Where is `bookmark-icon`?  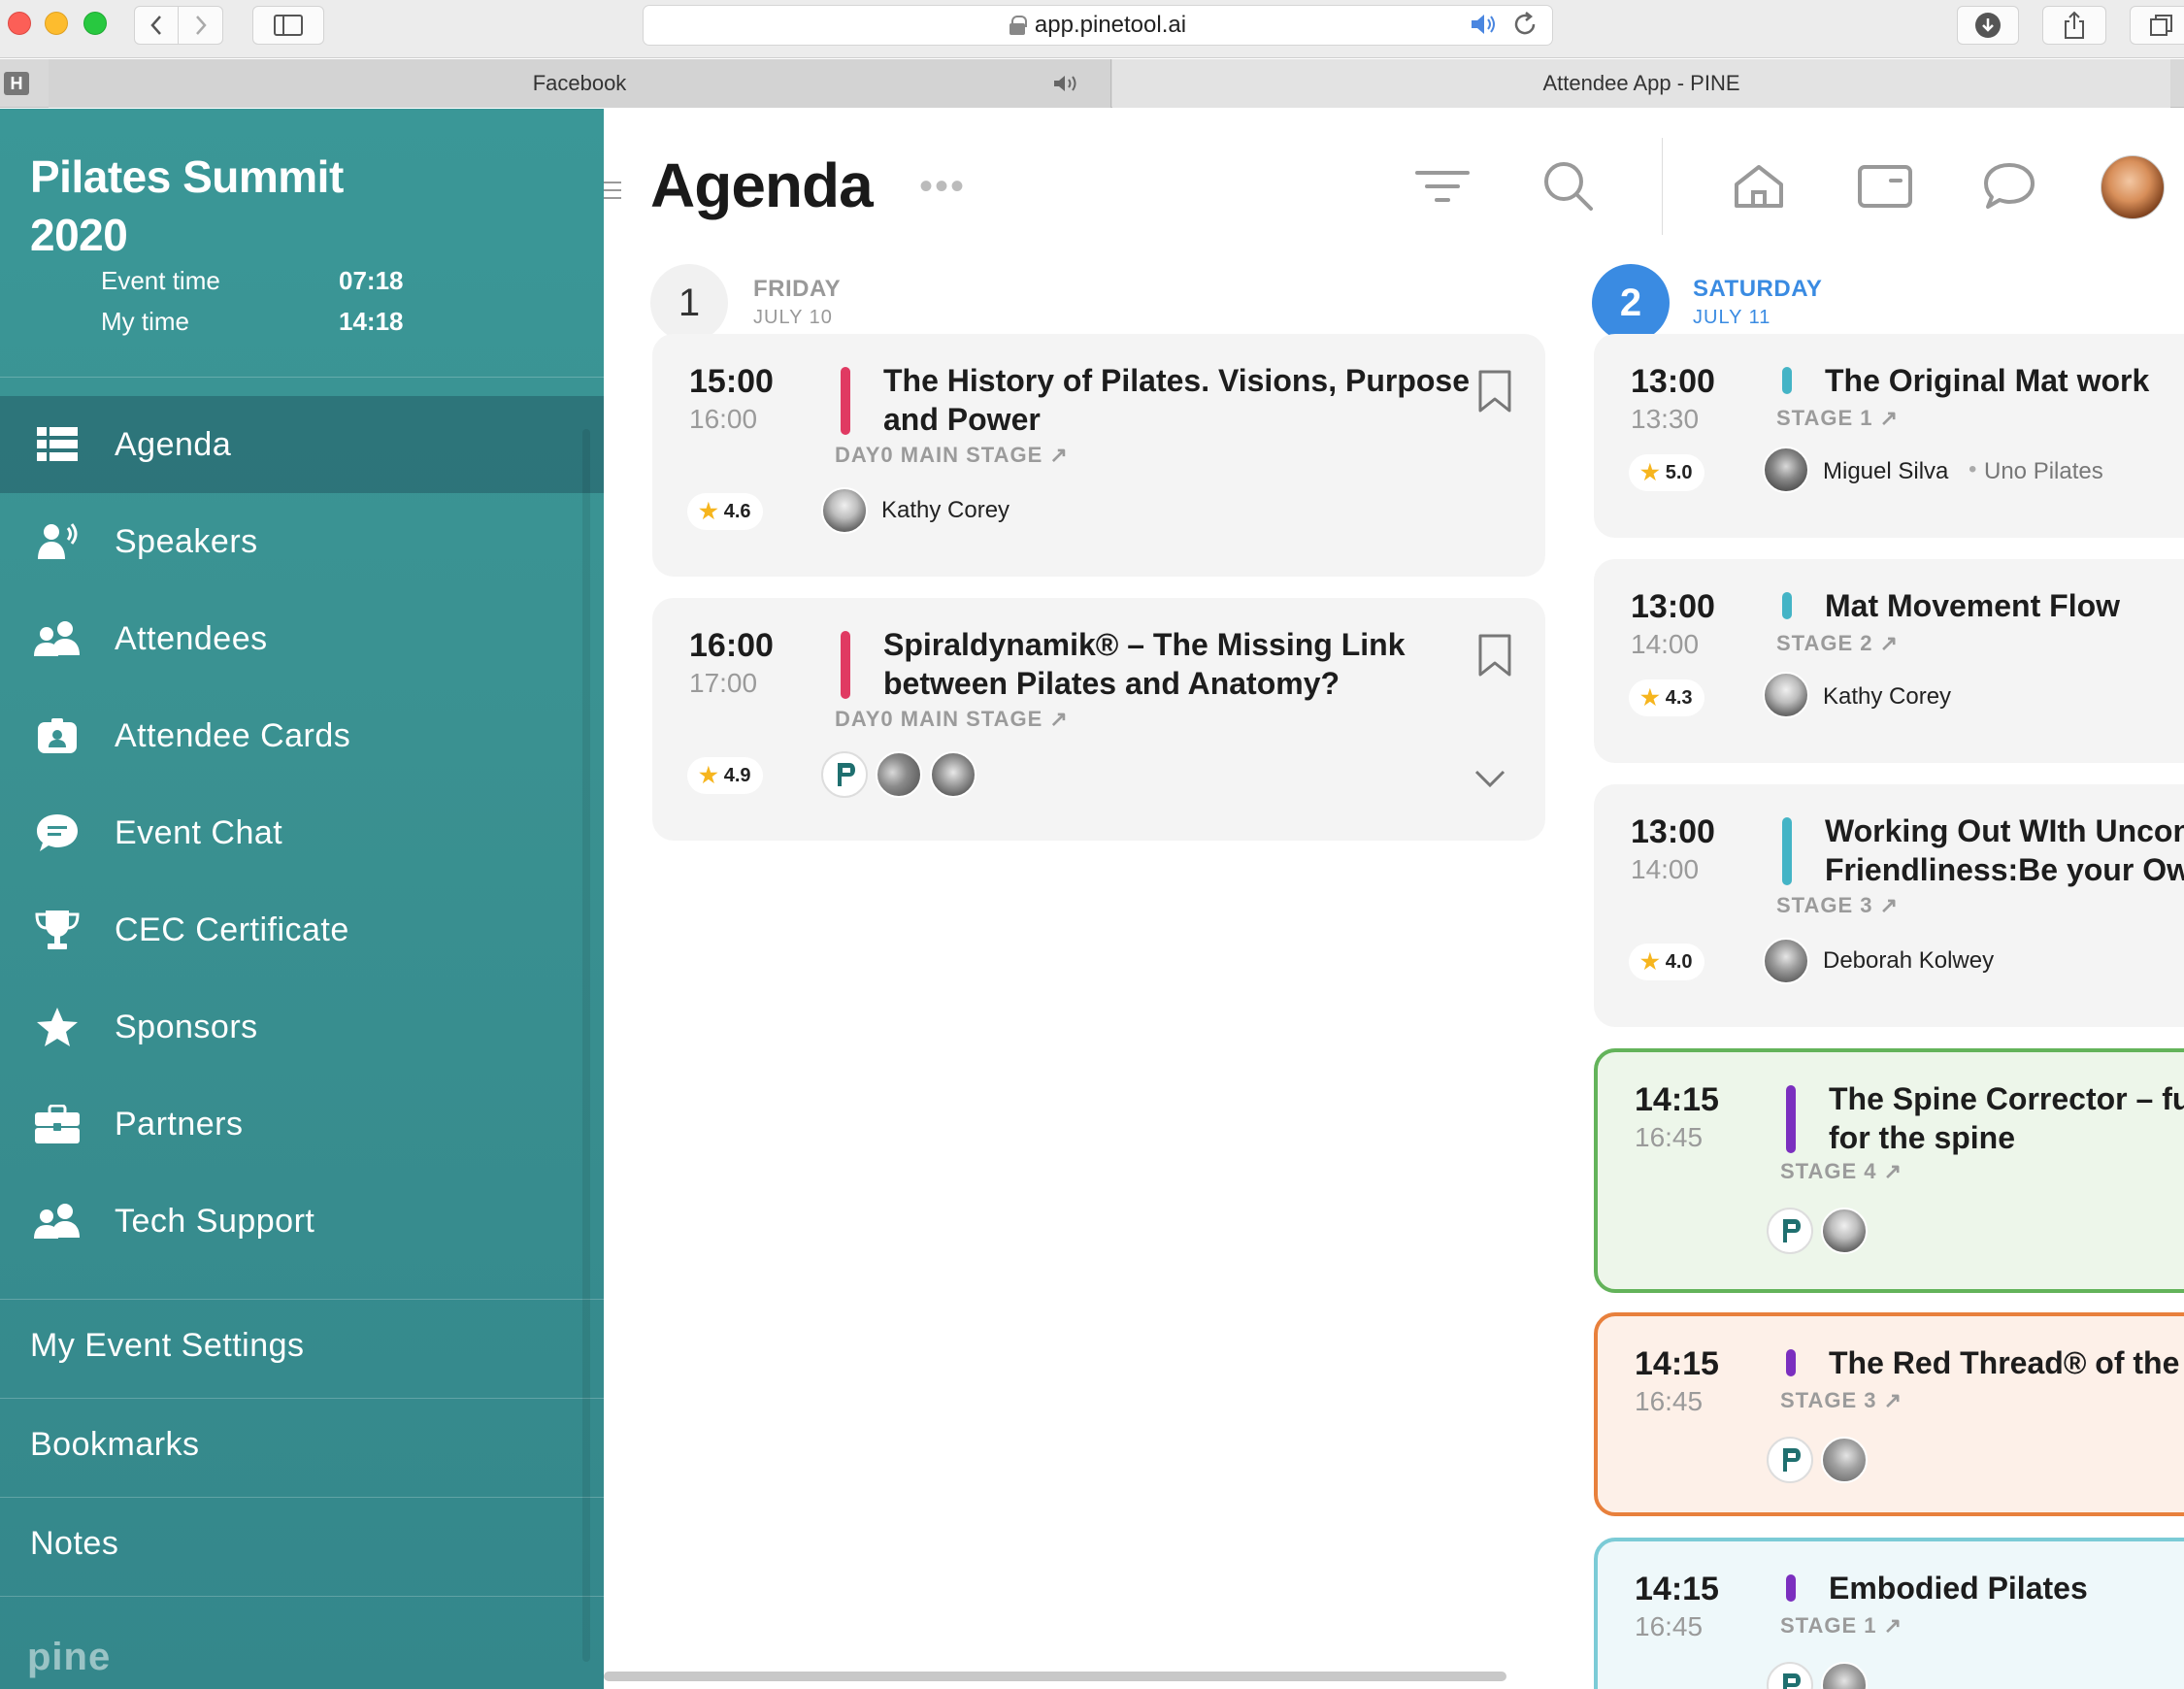 bookmark-icon is located at coordinates (1494, 392).